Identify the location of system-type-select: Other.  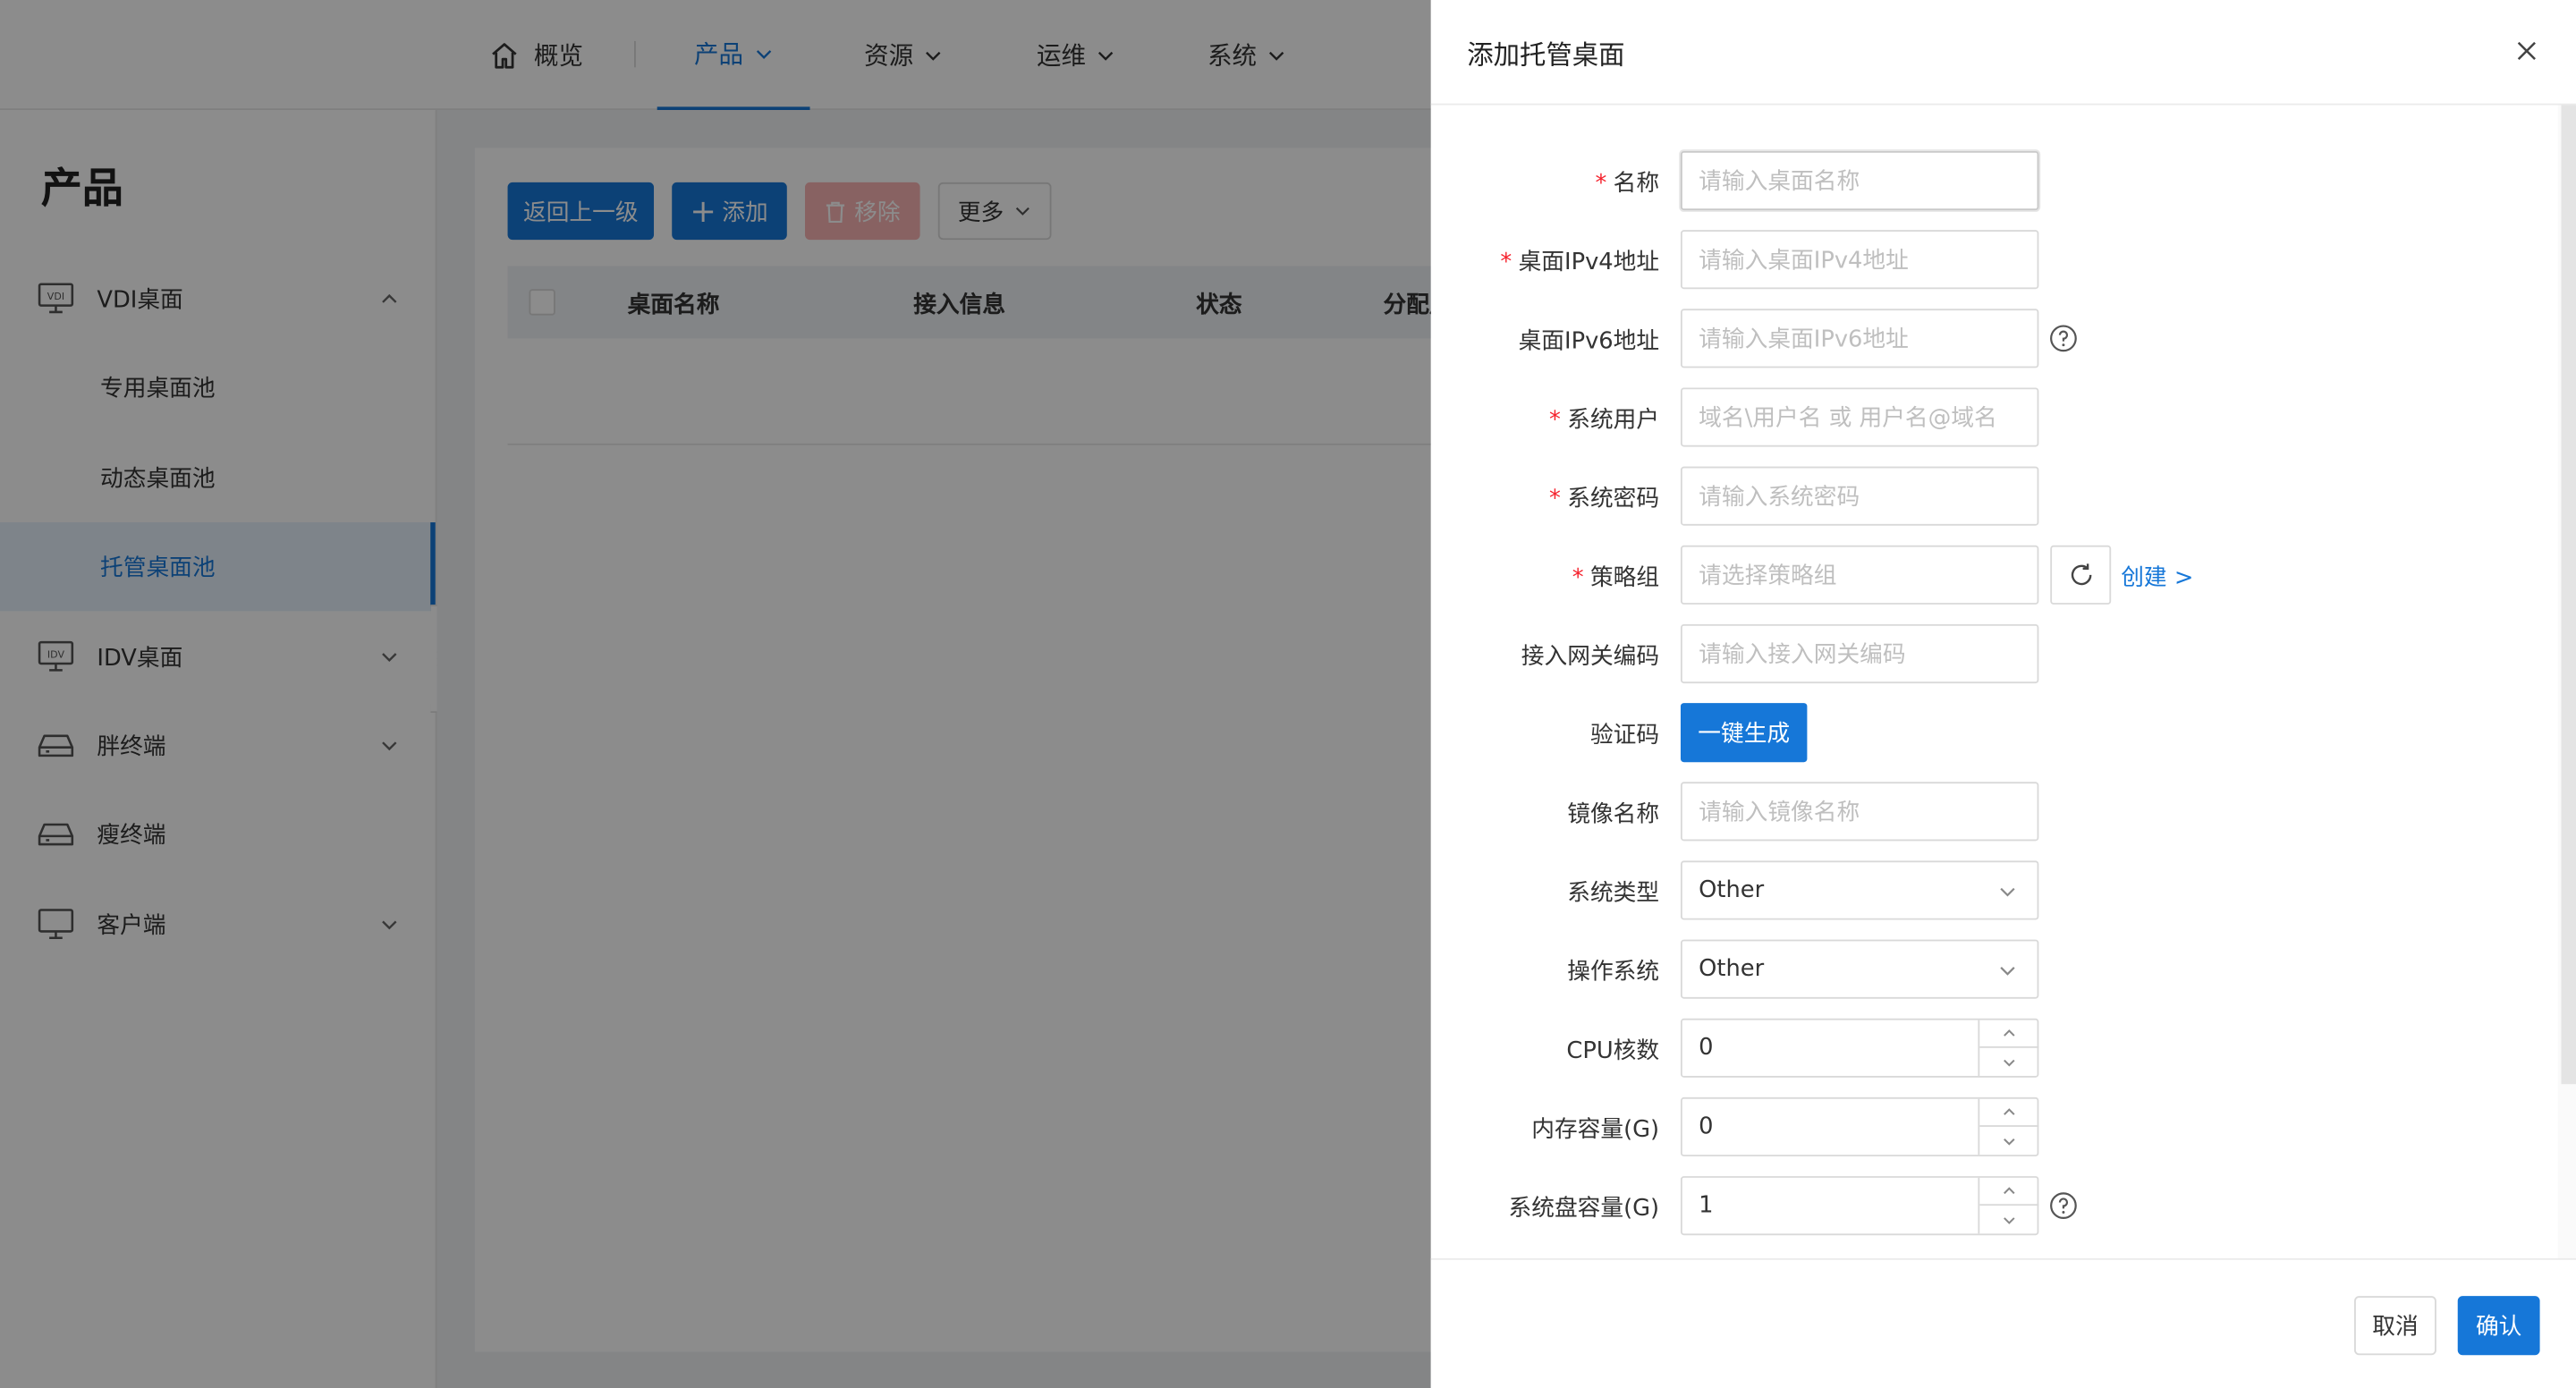
(1859, 890).